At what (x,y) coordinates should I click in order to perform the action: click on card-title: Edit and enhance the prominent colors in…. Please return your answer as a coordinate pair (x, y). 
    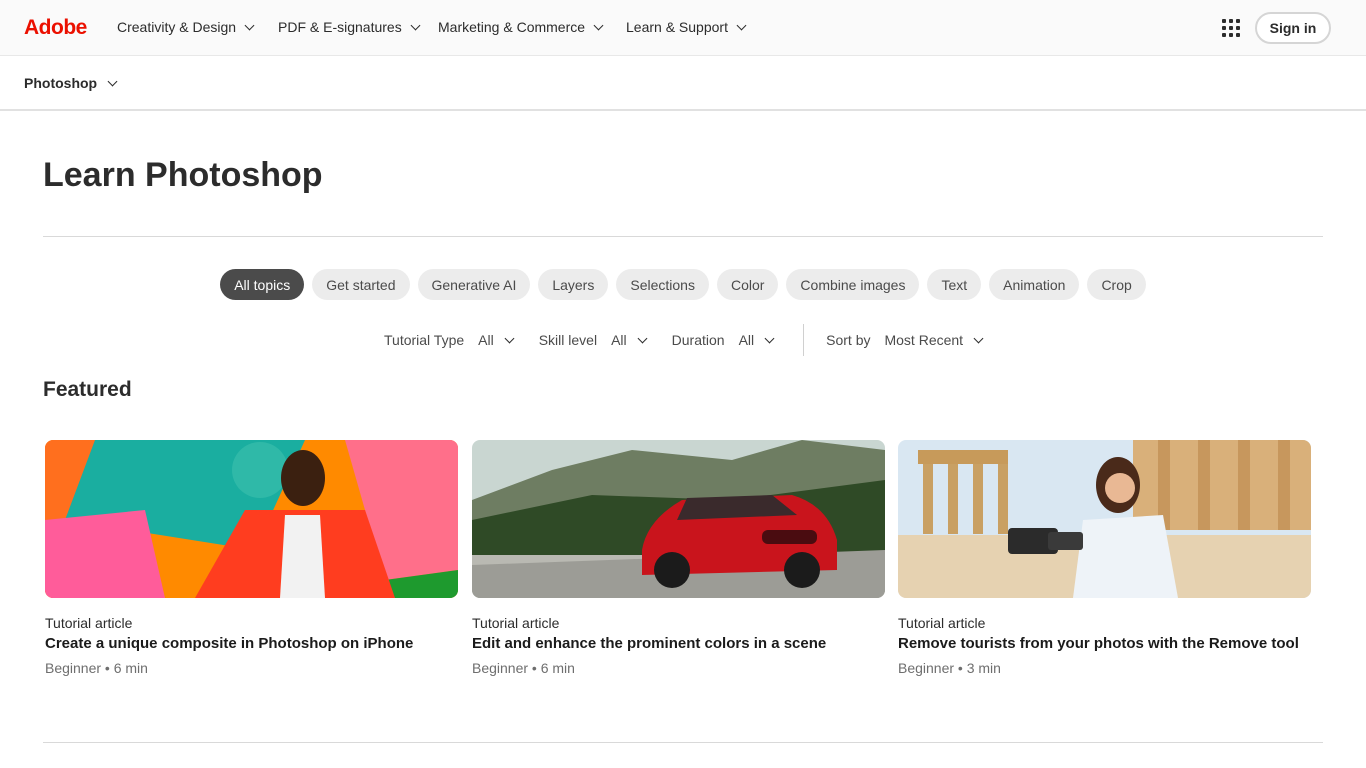
    Looking at the image, I should click on (678, 643).